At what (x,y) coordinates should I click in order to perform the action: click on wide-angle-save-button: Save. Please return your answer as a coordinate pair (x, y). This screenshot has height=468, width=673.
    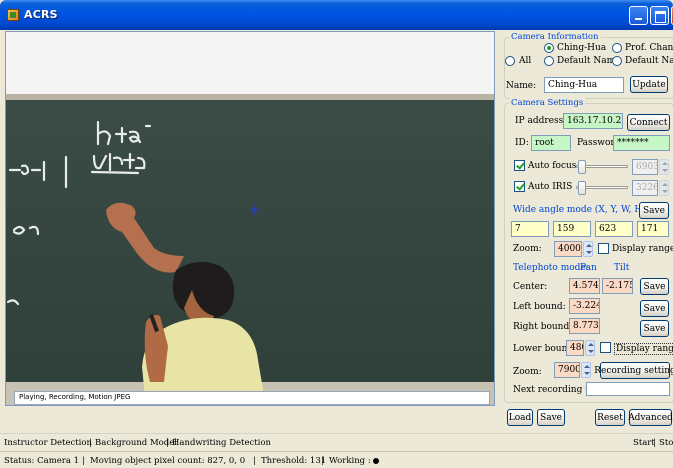
    Looking at the image, I should click on (654, 210).